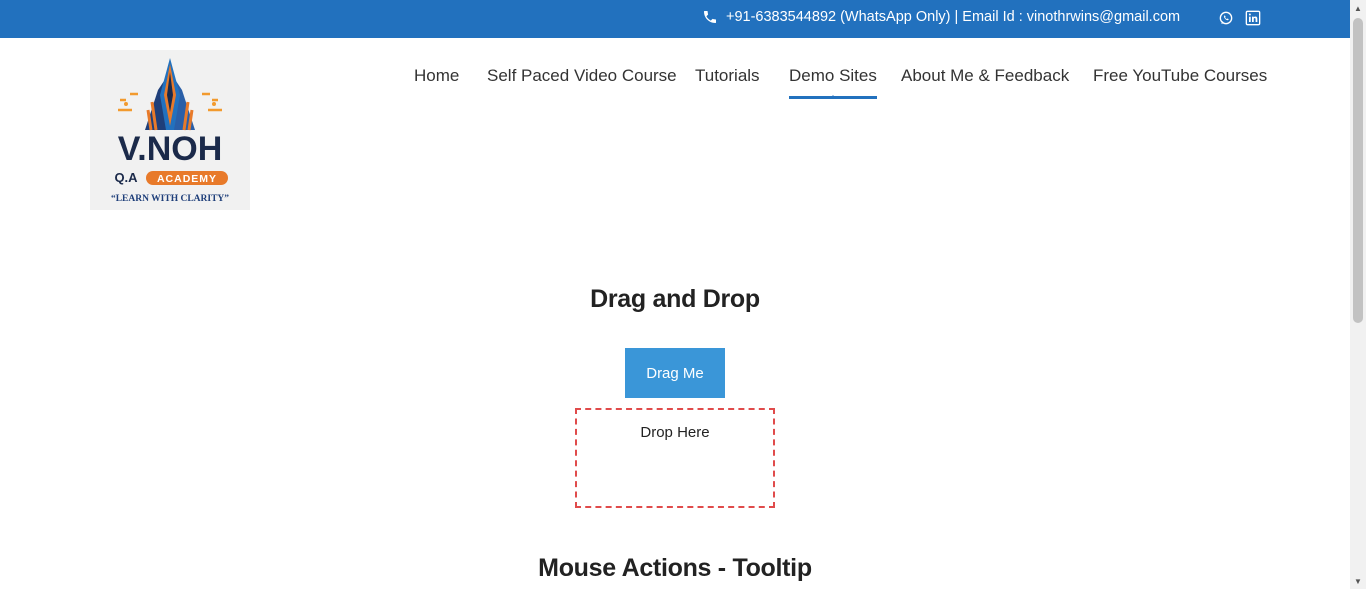  Describe the element at coordinates (675, 299) in the screenshot. I see `drag-drop-heading: Drag and Drop` at that location.